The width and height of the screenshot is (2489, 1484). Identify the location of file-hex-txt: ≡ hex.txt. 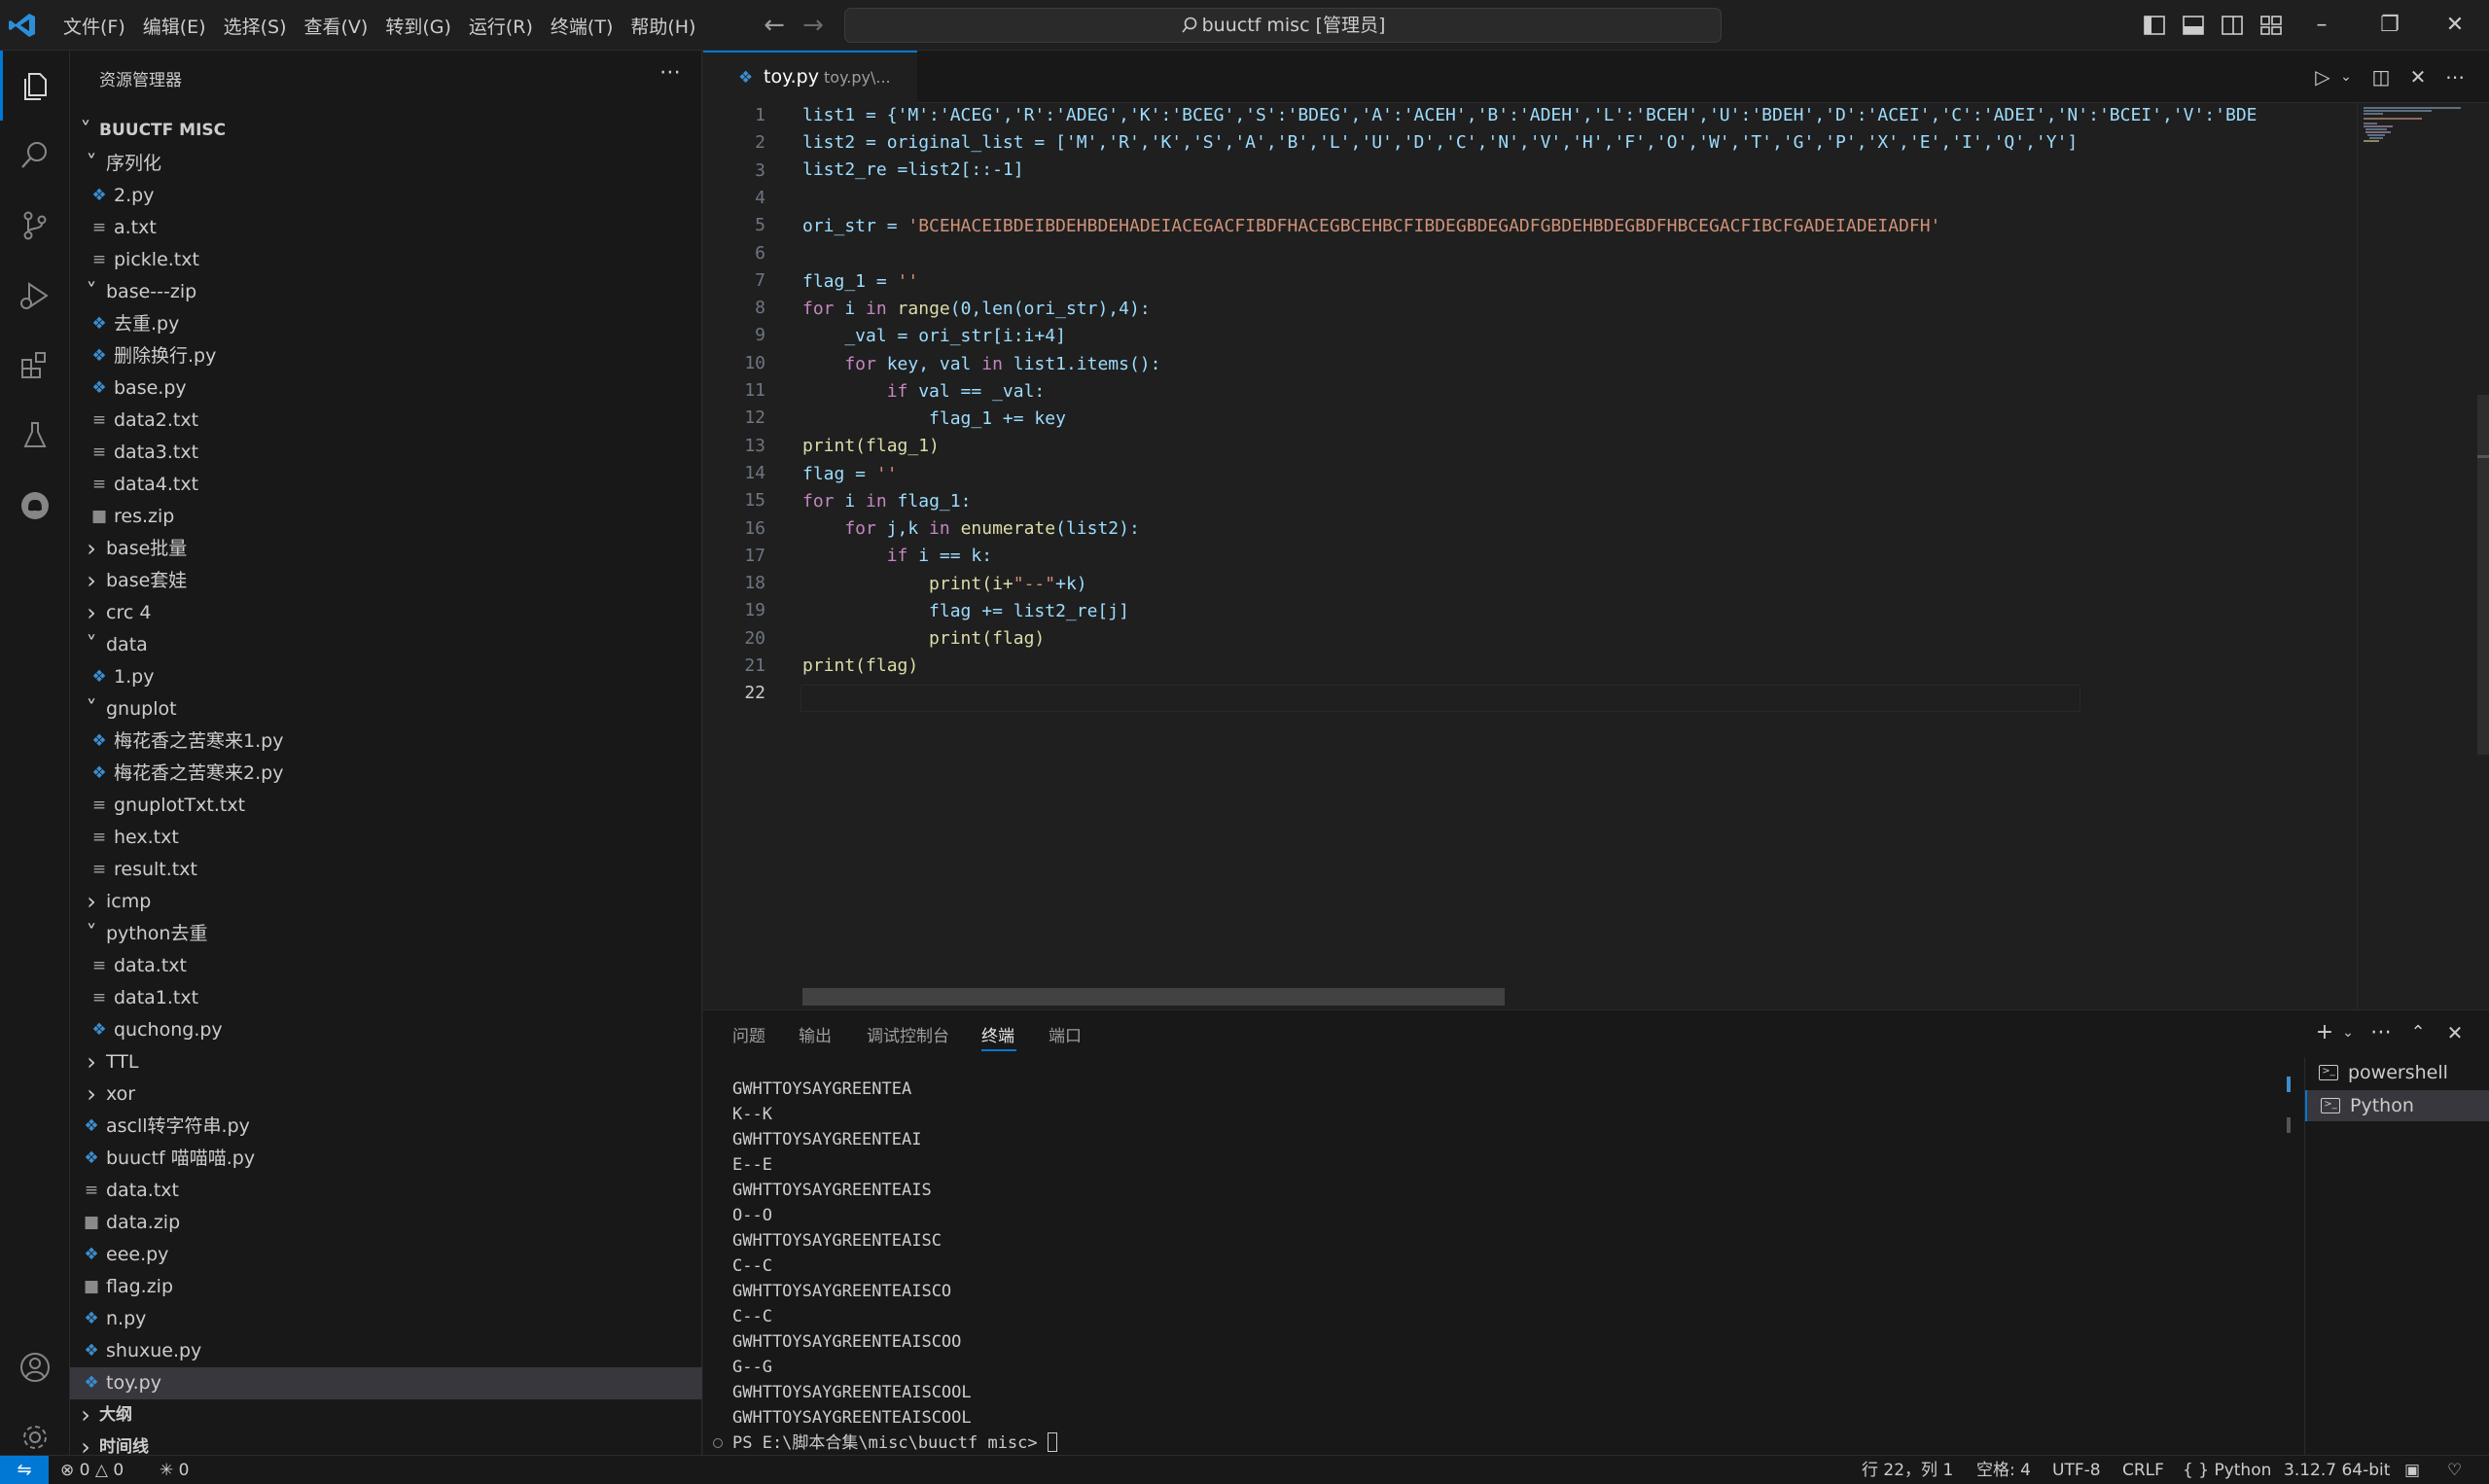
(386, 838).